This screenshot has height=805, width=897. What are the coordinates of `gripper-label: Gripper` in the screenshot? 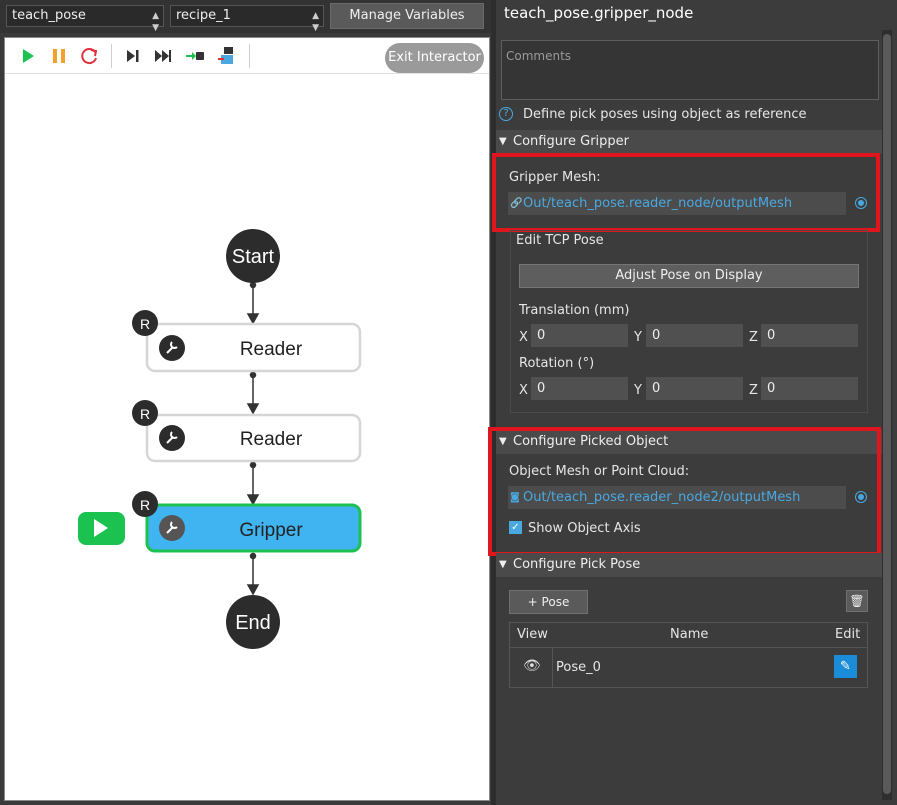 It's located at (271, 530).